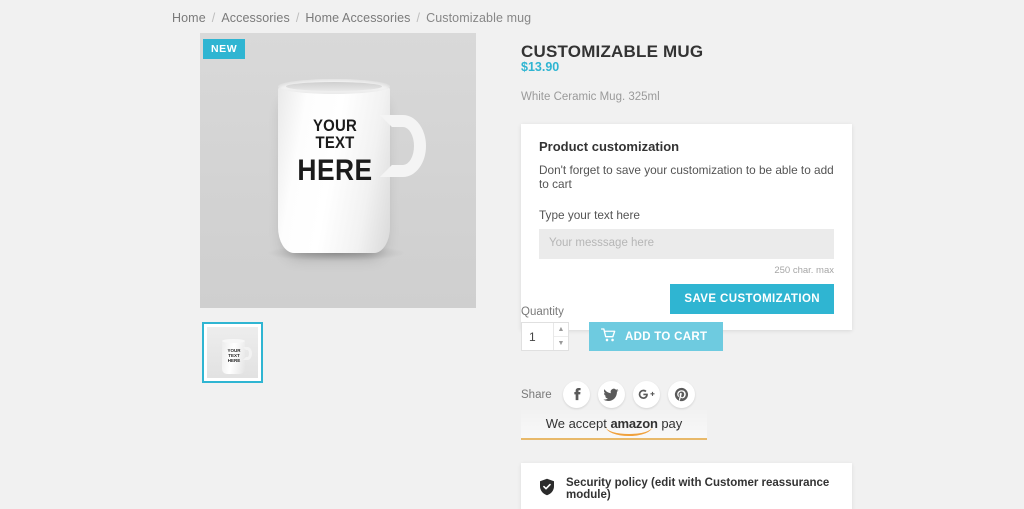  I want to click on pinterest-icon, so click(681, 394).